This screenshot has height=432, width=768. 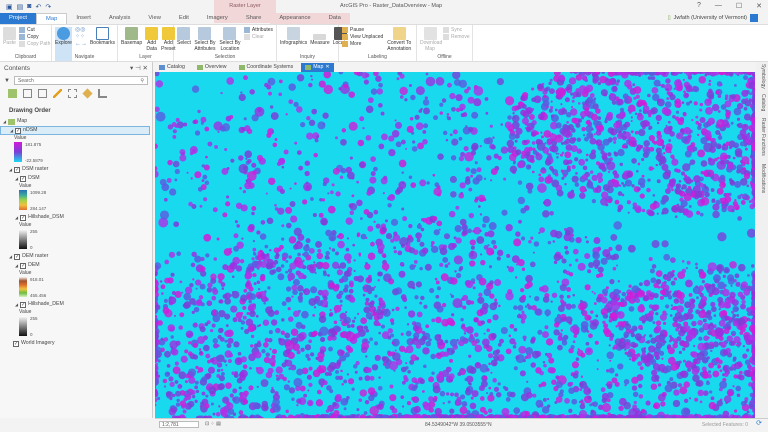 I want to click on view-tab-overview: Overview, so click(x=212, y=67).